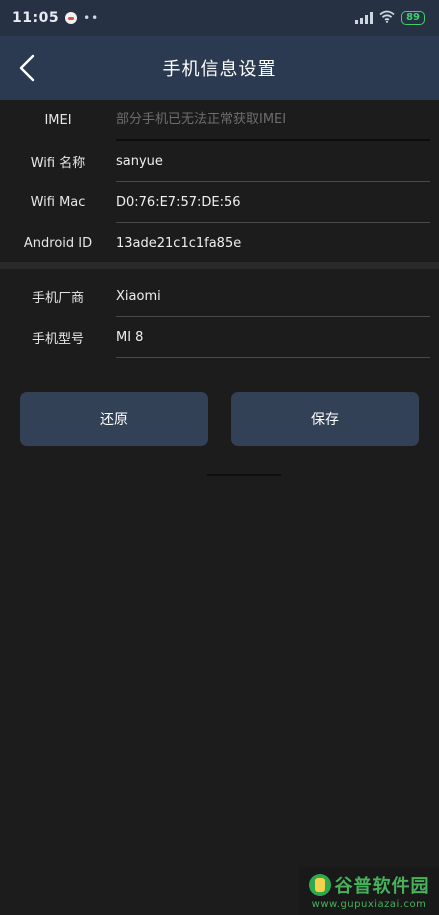 Image resolution: width=439 pixels, height=915 pixels. Describe the element at coordinates (387, 18) in the screenshot. I see `wifi-icon` at that location.